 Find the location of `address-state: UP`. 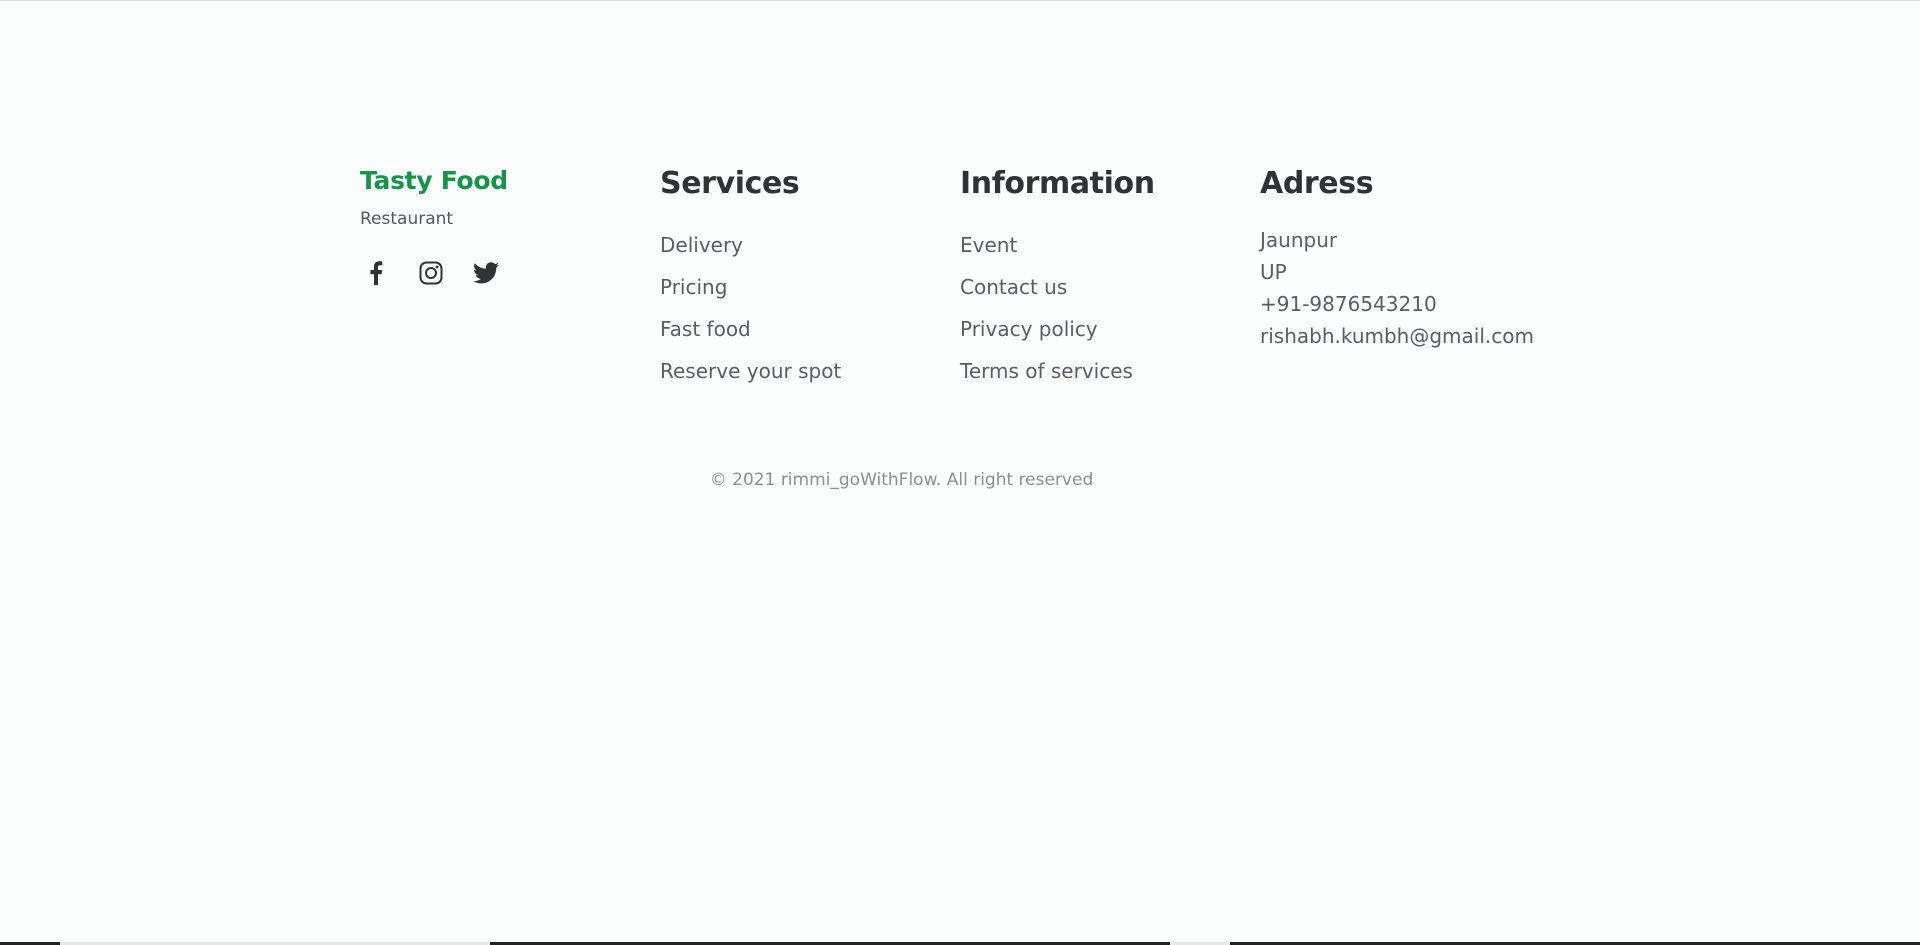

address-state: UP is located at coordinates (1273, 272).